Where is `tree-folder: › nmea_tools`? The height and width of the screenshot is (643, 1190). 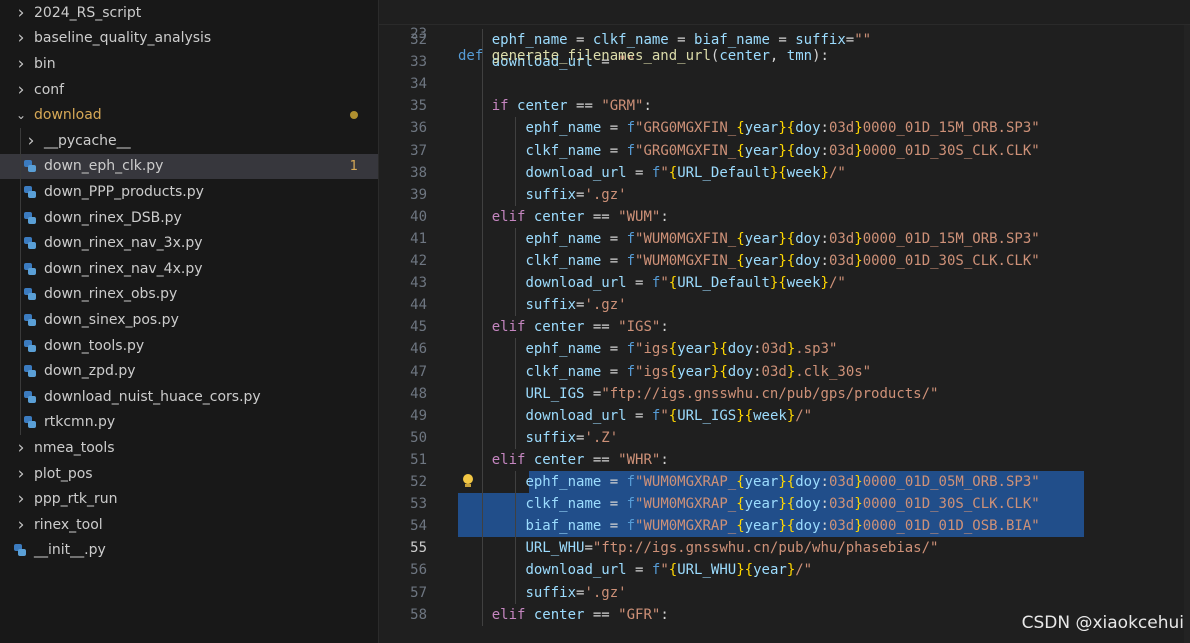
tree-folder: › nmea_tools is located at coordinates (189, 448).